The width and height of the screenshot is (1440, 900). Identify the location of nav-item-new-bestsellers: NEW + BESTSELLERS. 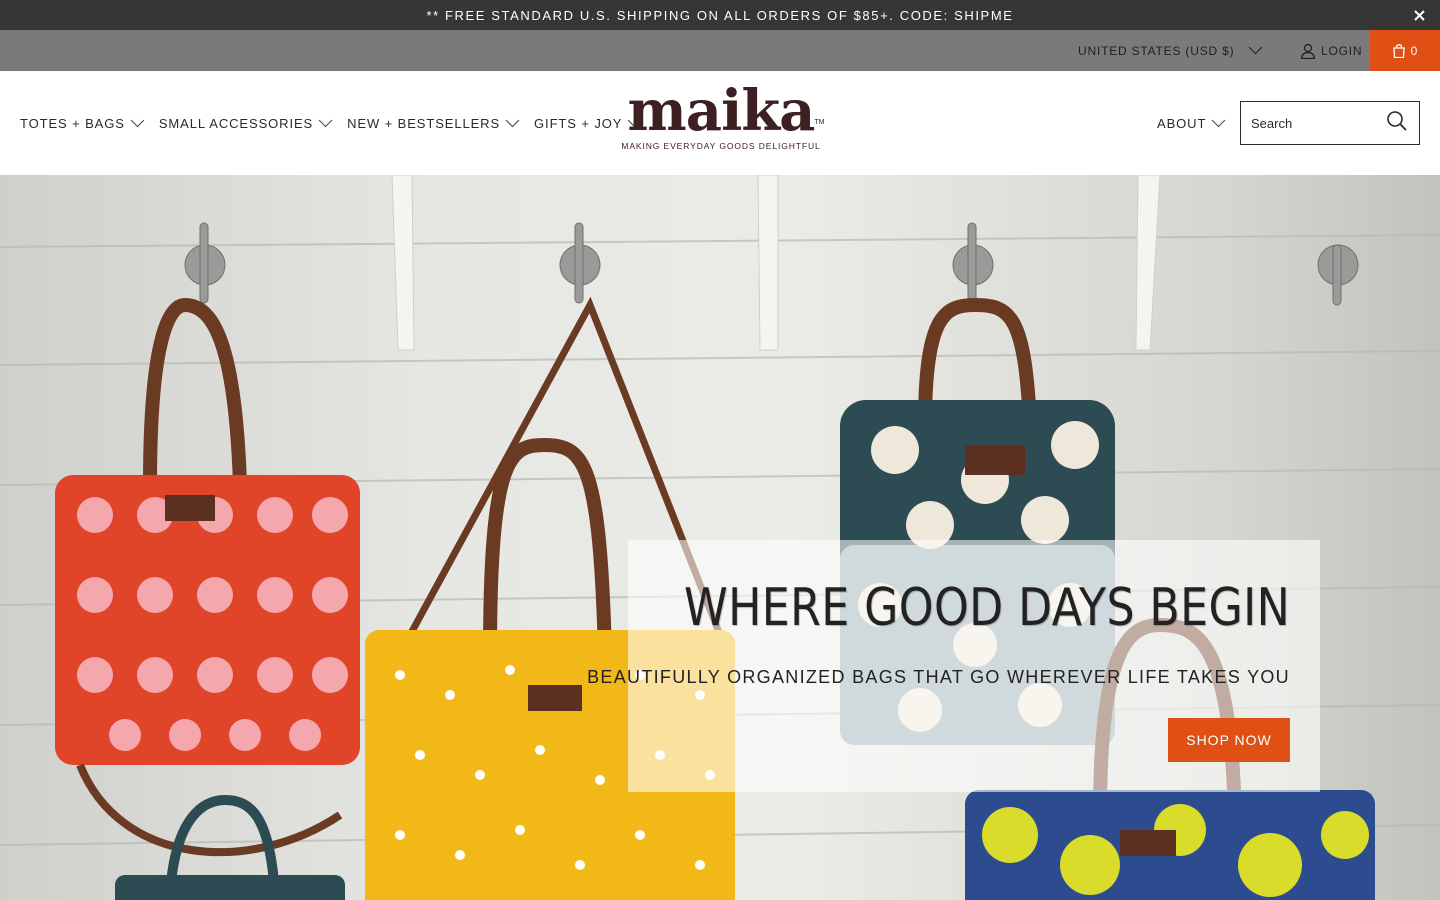
(433, 123).